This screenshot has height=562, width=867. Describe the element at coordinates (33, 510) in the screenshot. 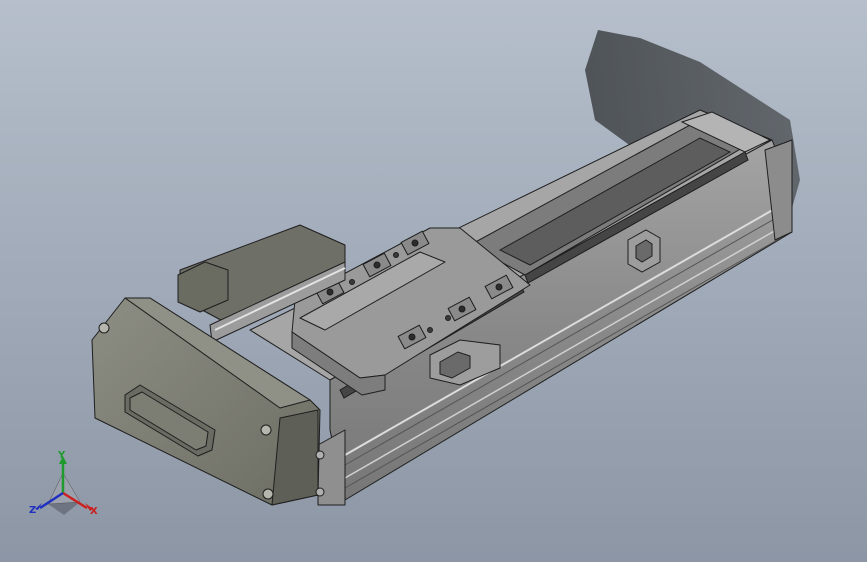

I see `z-axis-label: Z` at that location.